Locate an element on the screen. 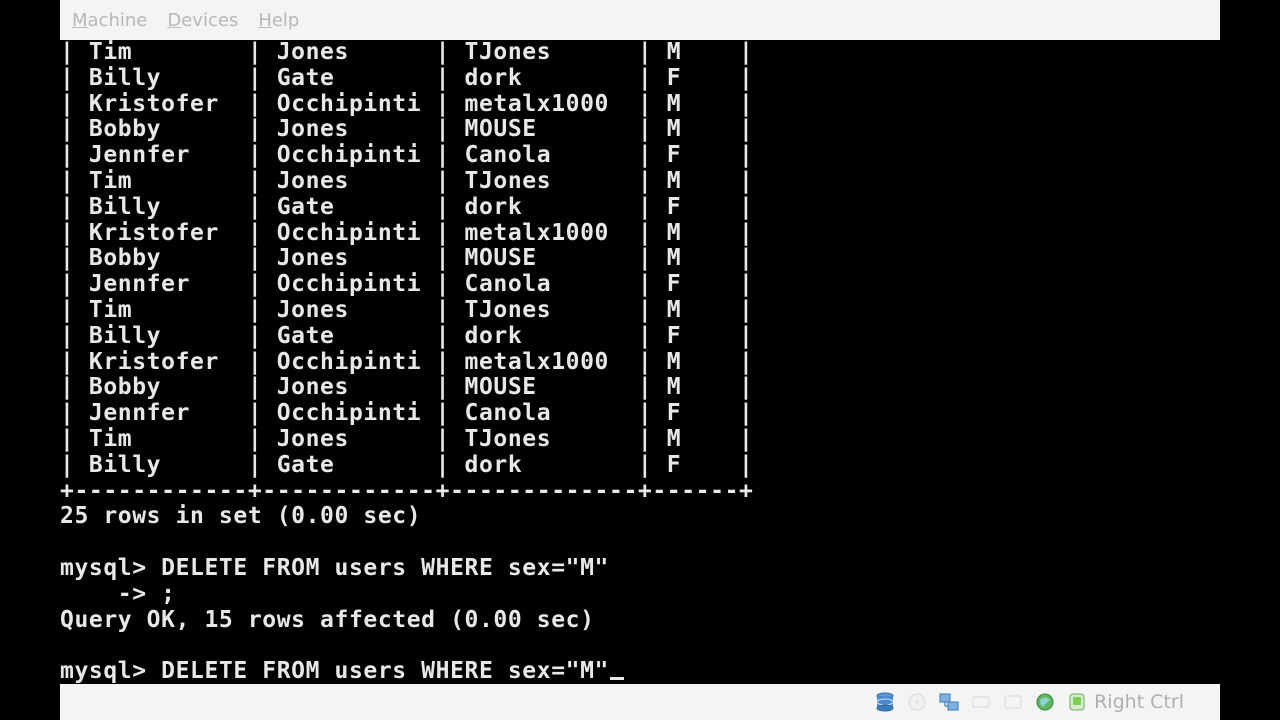 The height and width of the screenshot is (720, 1280). result-summary: 25 rows in set (0.00 sec) is located at coordinates (241, 516).